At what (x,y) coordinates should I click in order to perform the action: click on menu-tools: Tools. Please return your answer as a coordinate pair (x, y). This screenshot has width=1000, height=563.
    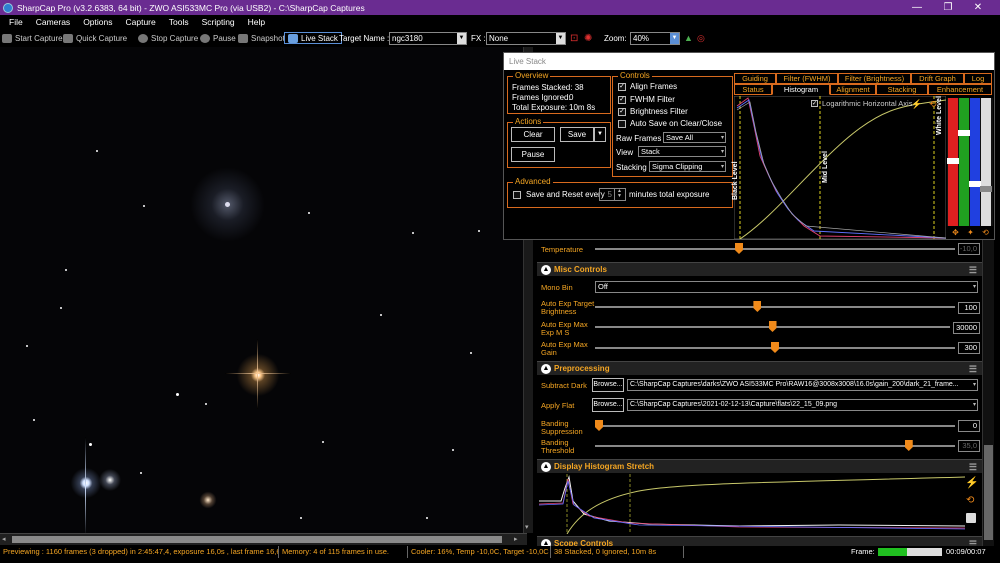
    Looking at the image, I should click on (179, 22).